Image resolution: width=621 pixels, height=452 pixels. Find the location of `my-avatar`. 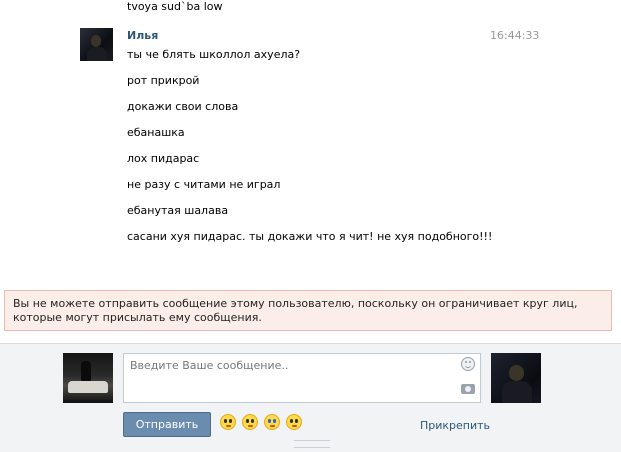

my-avatar is located at coordinates (88, 378).